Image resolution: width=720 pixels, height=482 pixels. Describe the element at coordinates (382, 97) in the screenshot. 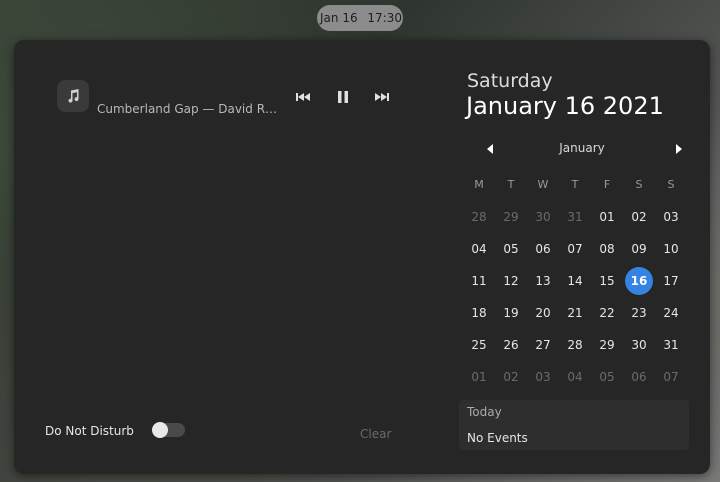

I see `next-track-button` at that location.